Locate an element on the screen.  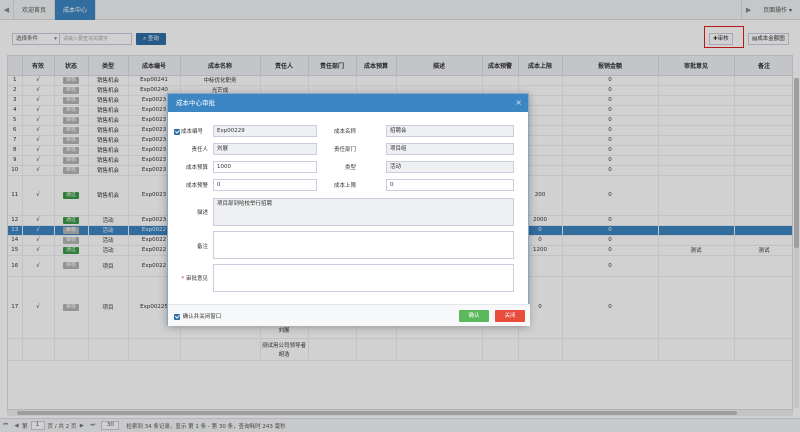
dept-field: 项目组 is located at coordinates (450, 149).